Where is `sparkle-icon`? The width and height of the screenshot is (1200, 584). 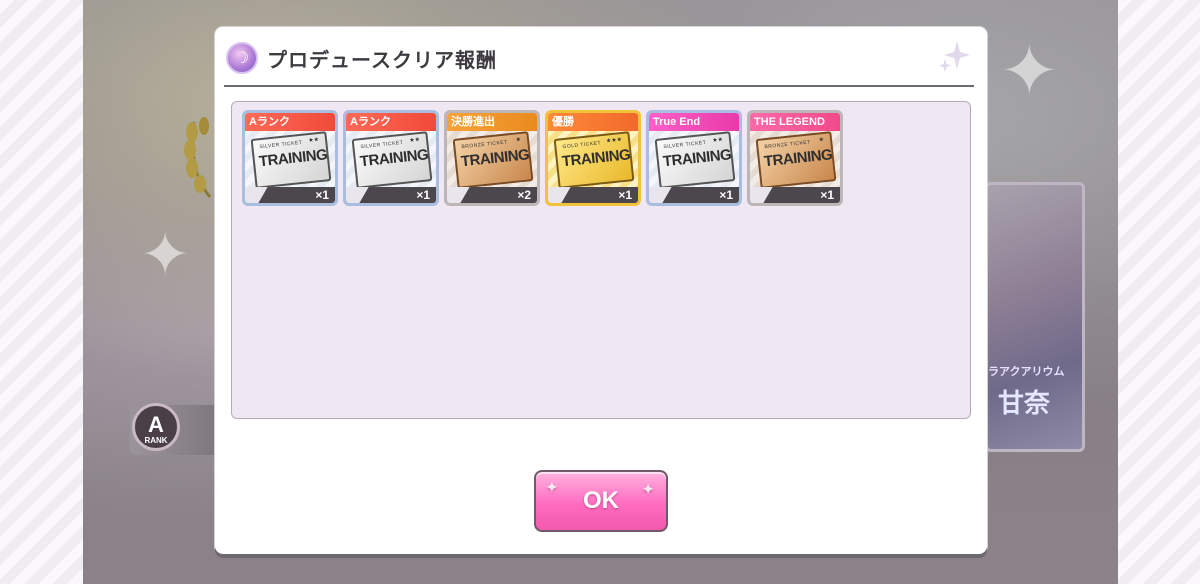 sparkle-icon is located at coordinates (954, 56).